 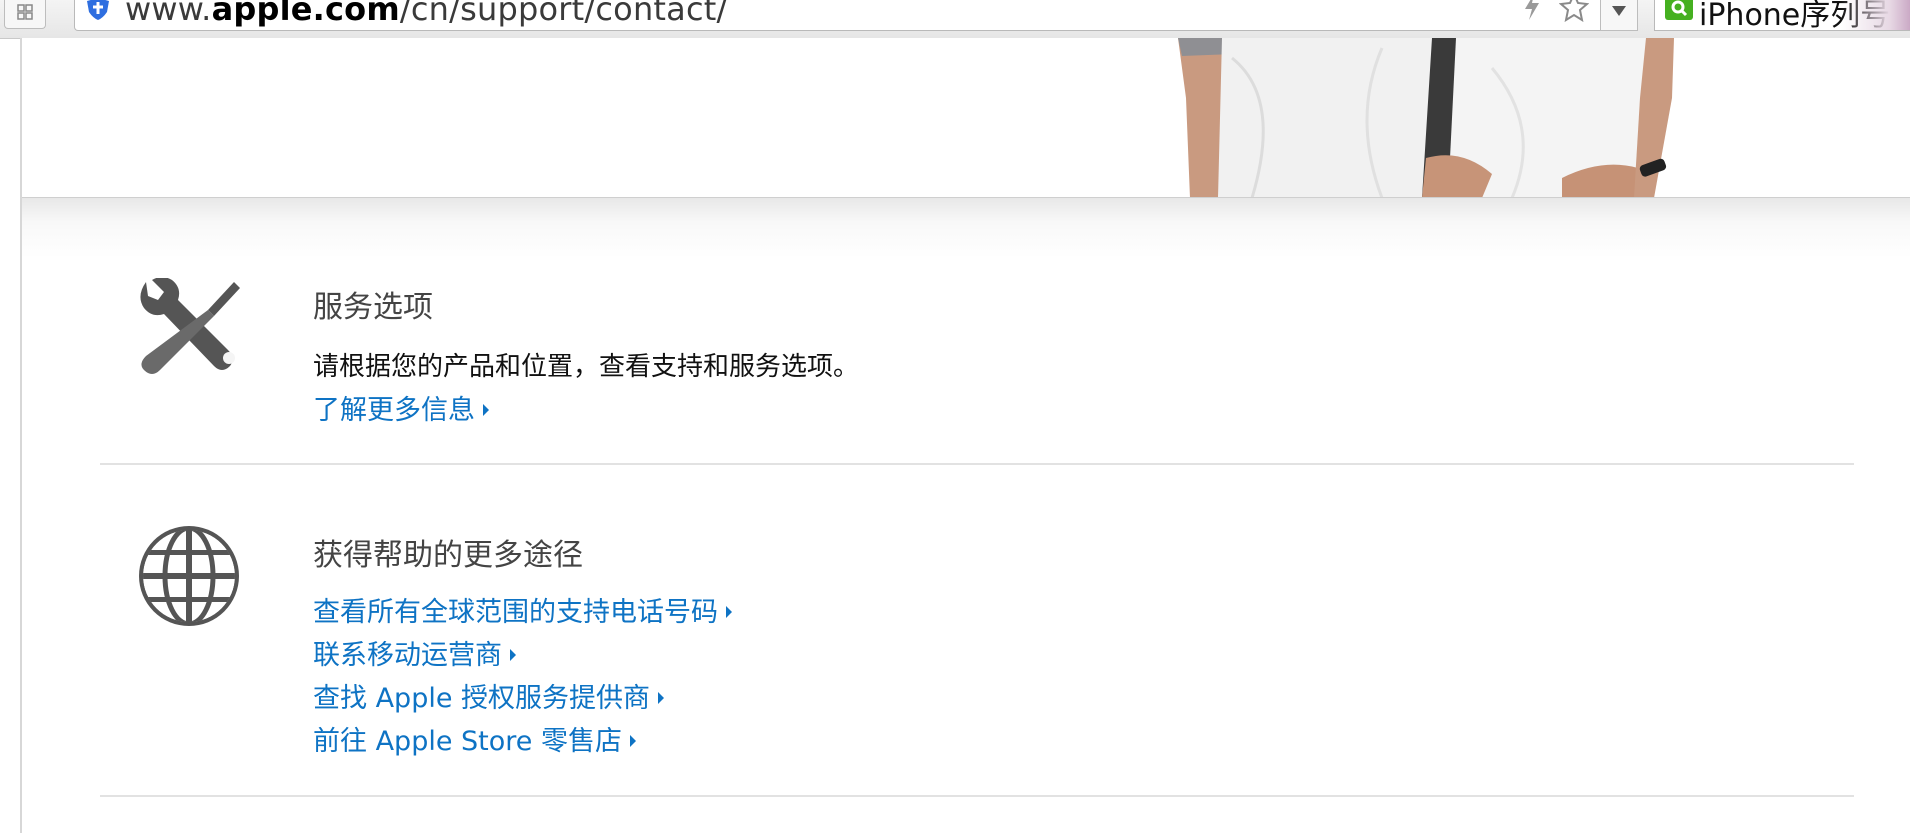 What do you see at coordinates (854, 15) in the screenshot?
I see `address-bar: www.apple.com/cn/support/contact/` at bounding box center [854, 15].